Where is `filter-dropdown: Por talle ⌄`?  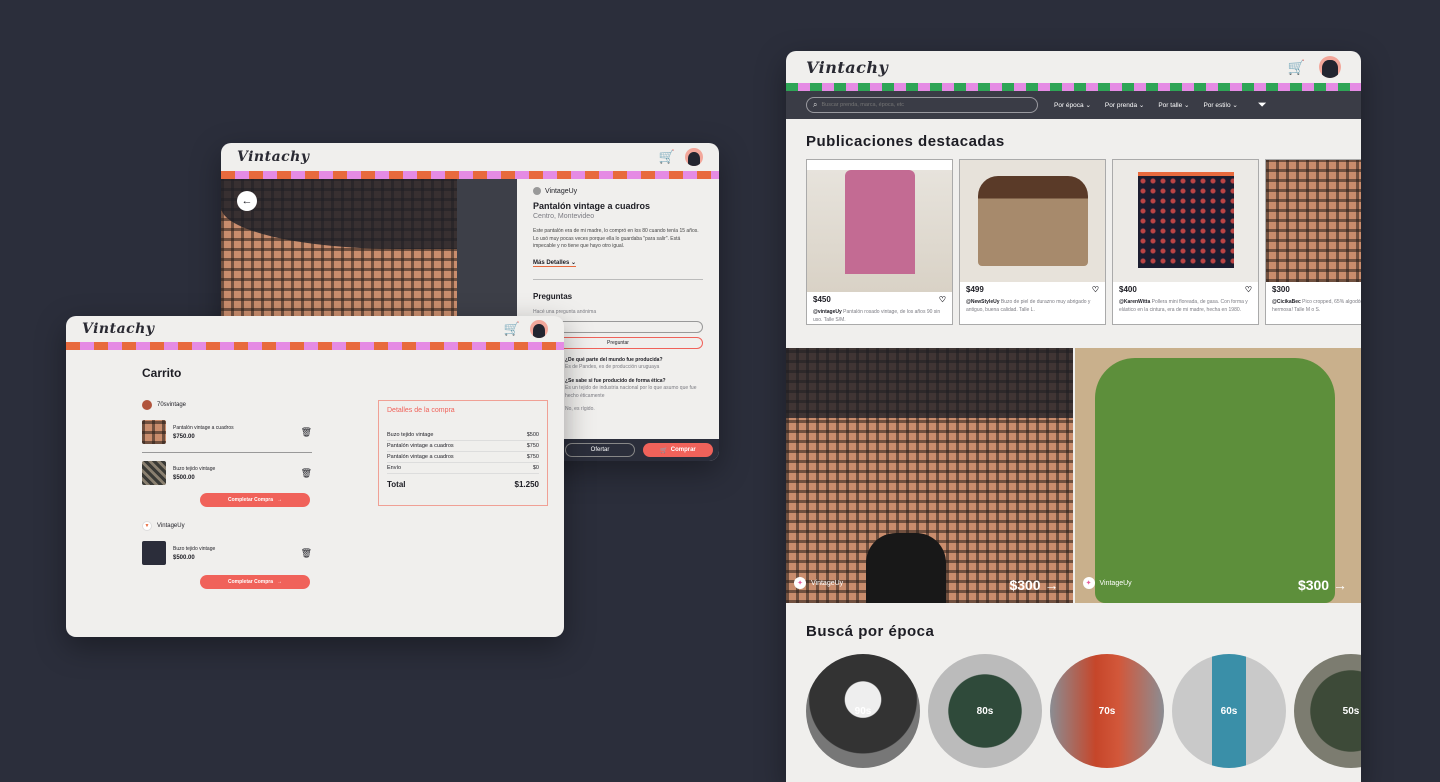 filter-dropdown: Por talle ⌄ is located at coordinates (1173, 105).